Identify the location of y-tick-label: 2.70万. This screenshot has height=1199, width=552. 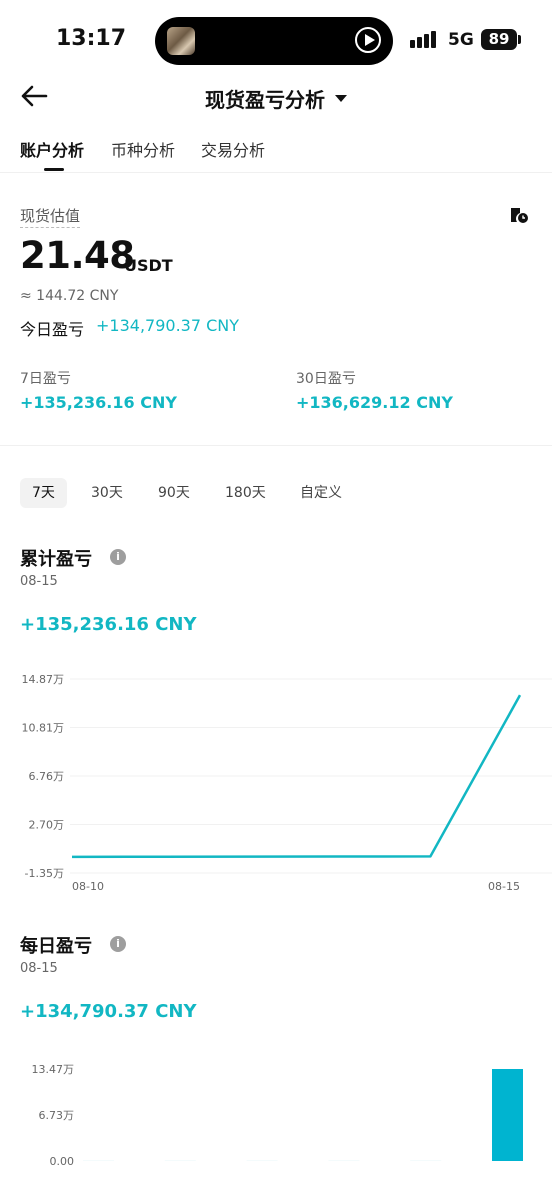
(47, 825).